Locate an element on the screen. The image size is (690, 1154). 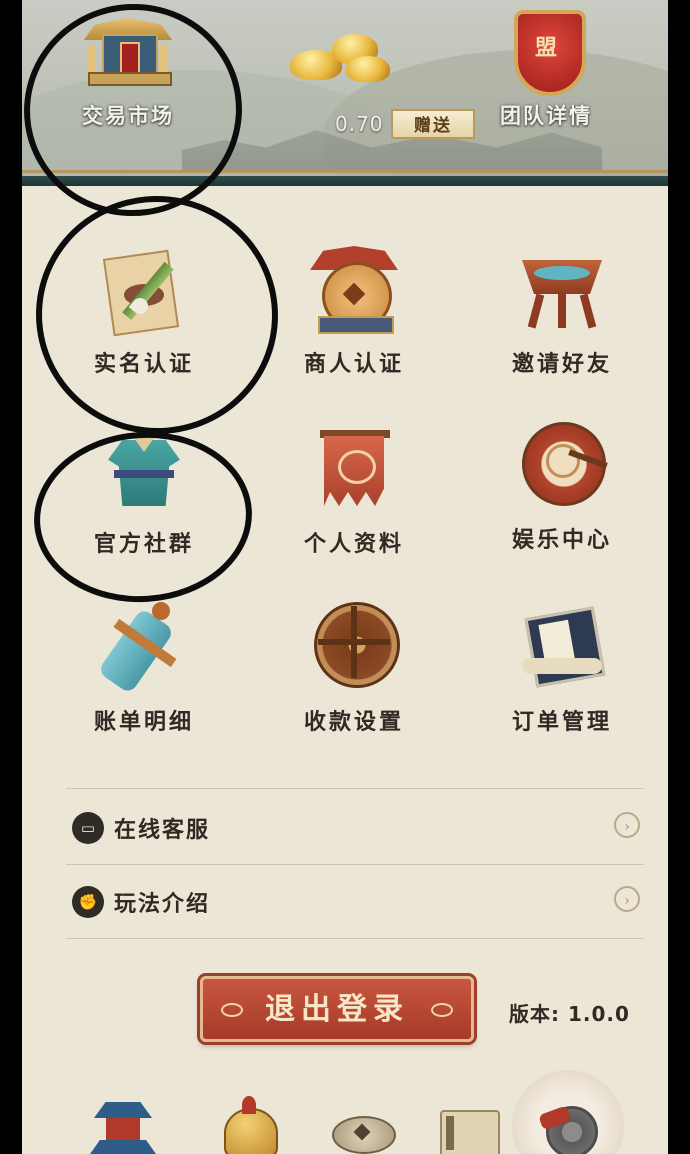
alliance-shield-icon: 盟 is located at coordinates (546, 50).